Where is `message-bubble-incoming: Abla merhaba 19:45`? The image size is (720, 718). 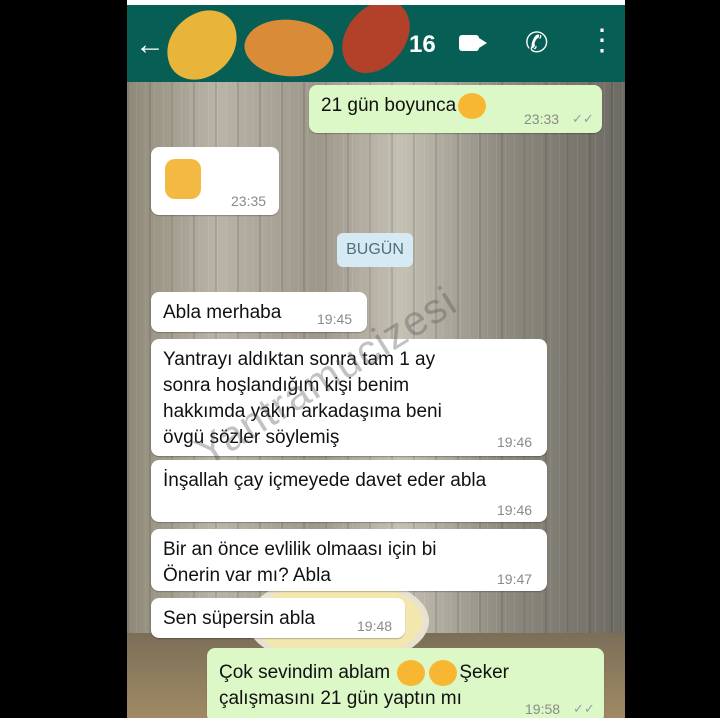 message-bubble-incoming: Abla merhaba 19:45 is located at coordinates (259, 312).